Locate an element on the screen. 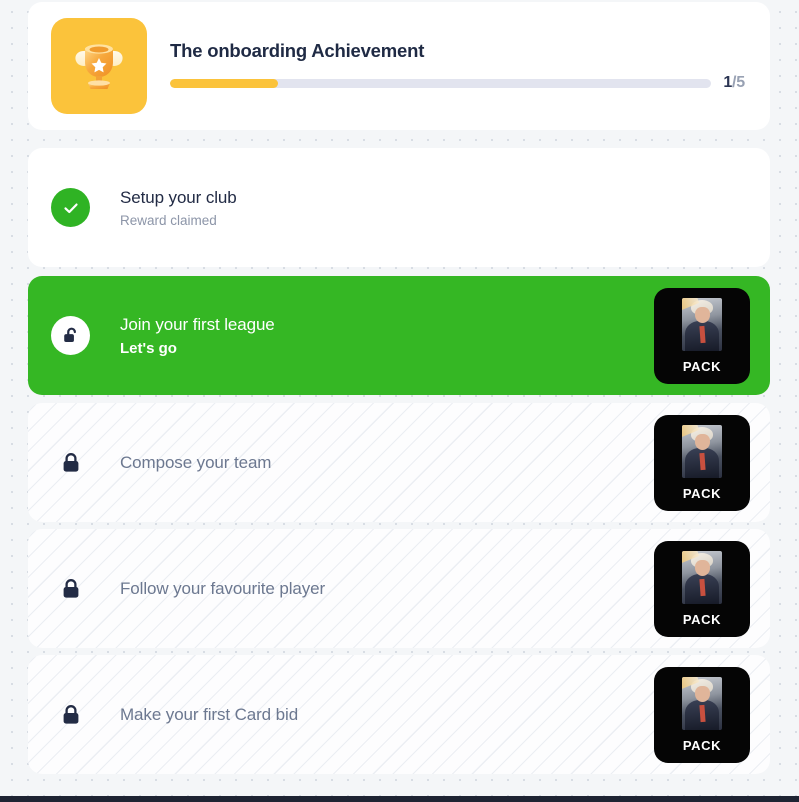 The image size is (799, 802). task-row-join-your-first-league: Join your first league Let's go PACK is located at coordinates (399, 335).